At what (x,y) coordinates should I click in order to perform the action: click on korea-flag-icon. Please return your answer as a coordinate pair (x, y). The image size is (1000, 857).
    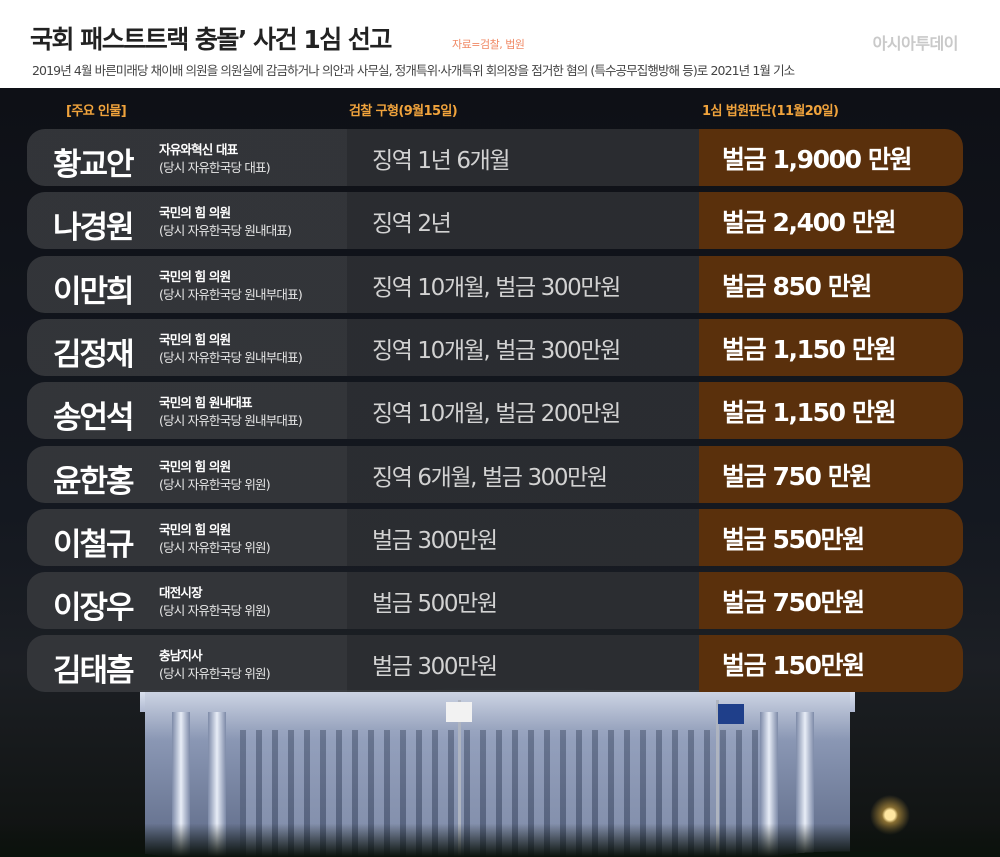
    Looking at the image, I should click on (459, 712).